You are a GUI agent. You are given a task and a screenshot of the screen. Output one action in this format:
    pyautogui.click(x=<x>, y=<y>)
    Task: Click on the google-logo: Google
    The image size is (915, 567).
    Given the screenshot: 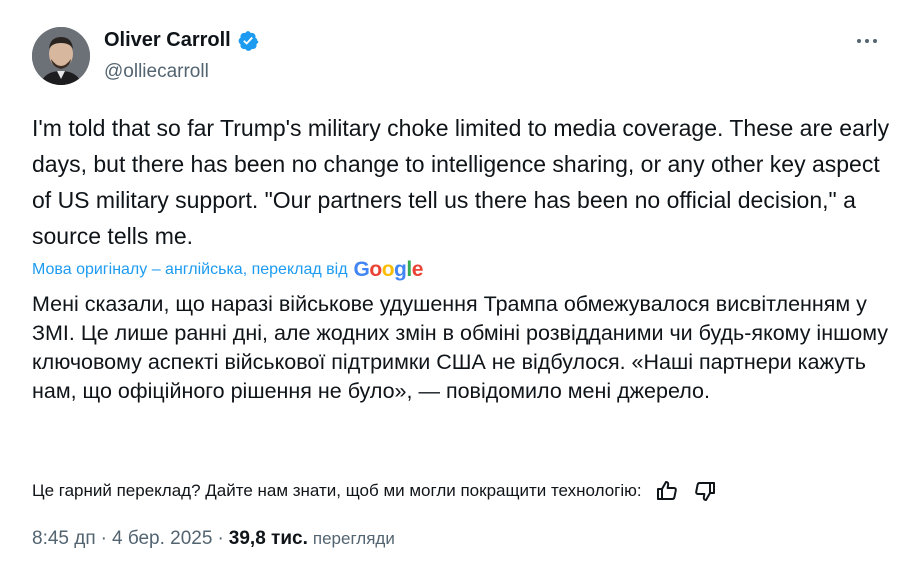 What is the action you would take?
    pyautogui.click(x=388, y=269)
    